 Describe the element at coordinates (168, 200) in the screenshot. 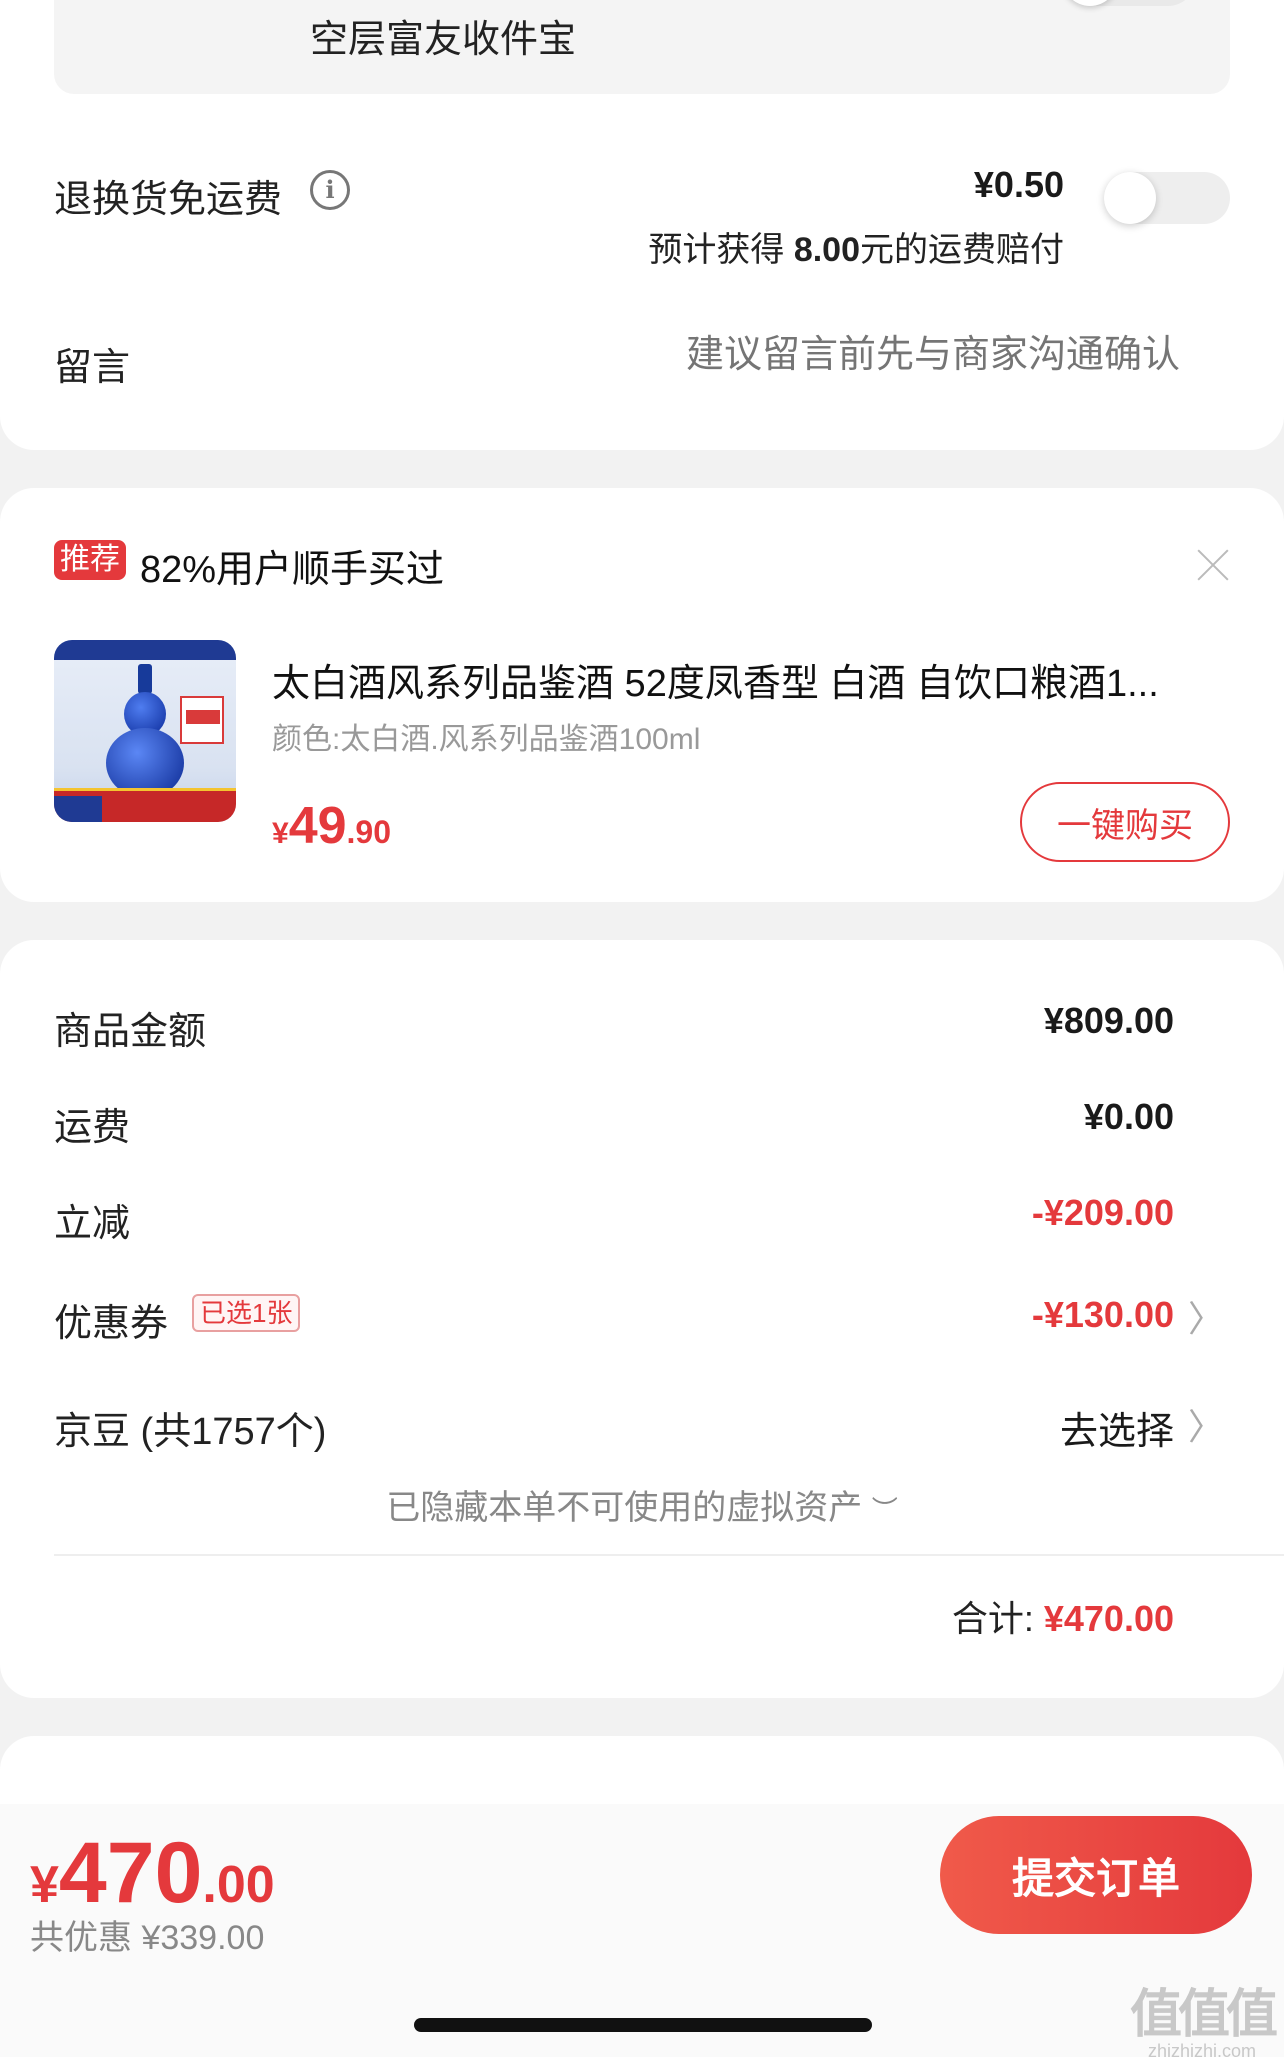

I see `return-freight-label: 退换货免运费` at that location.